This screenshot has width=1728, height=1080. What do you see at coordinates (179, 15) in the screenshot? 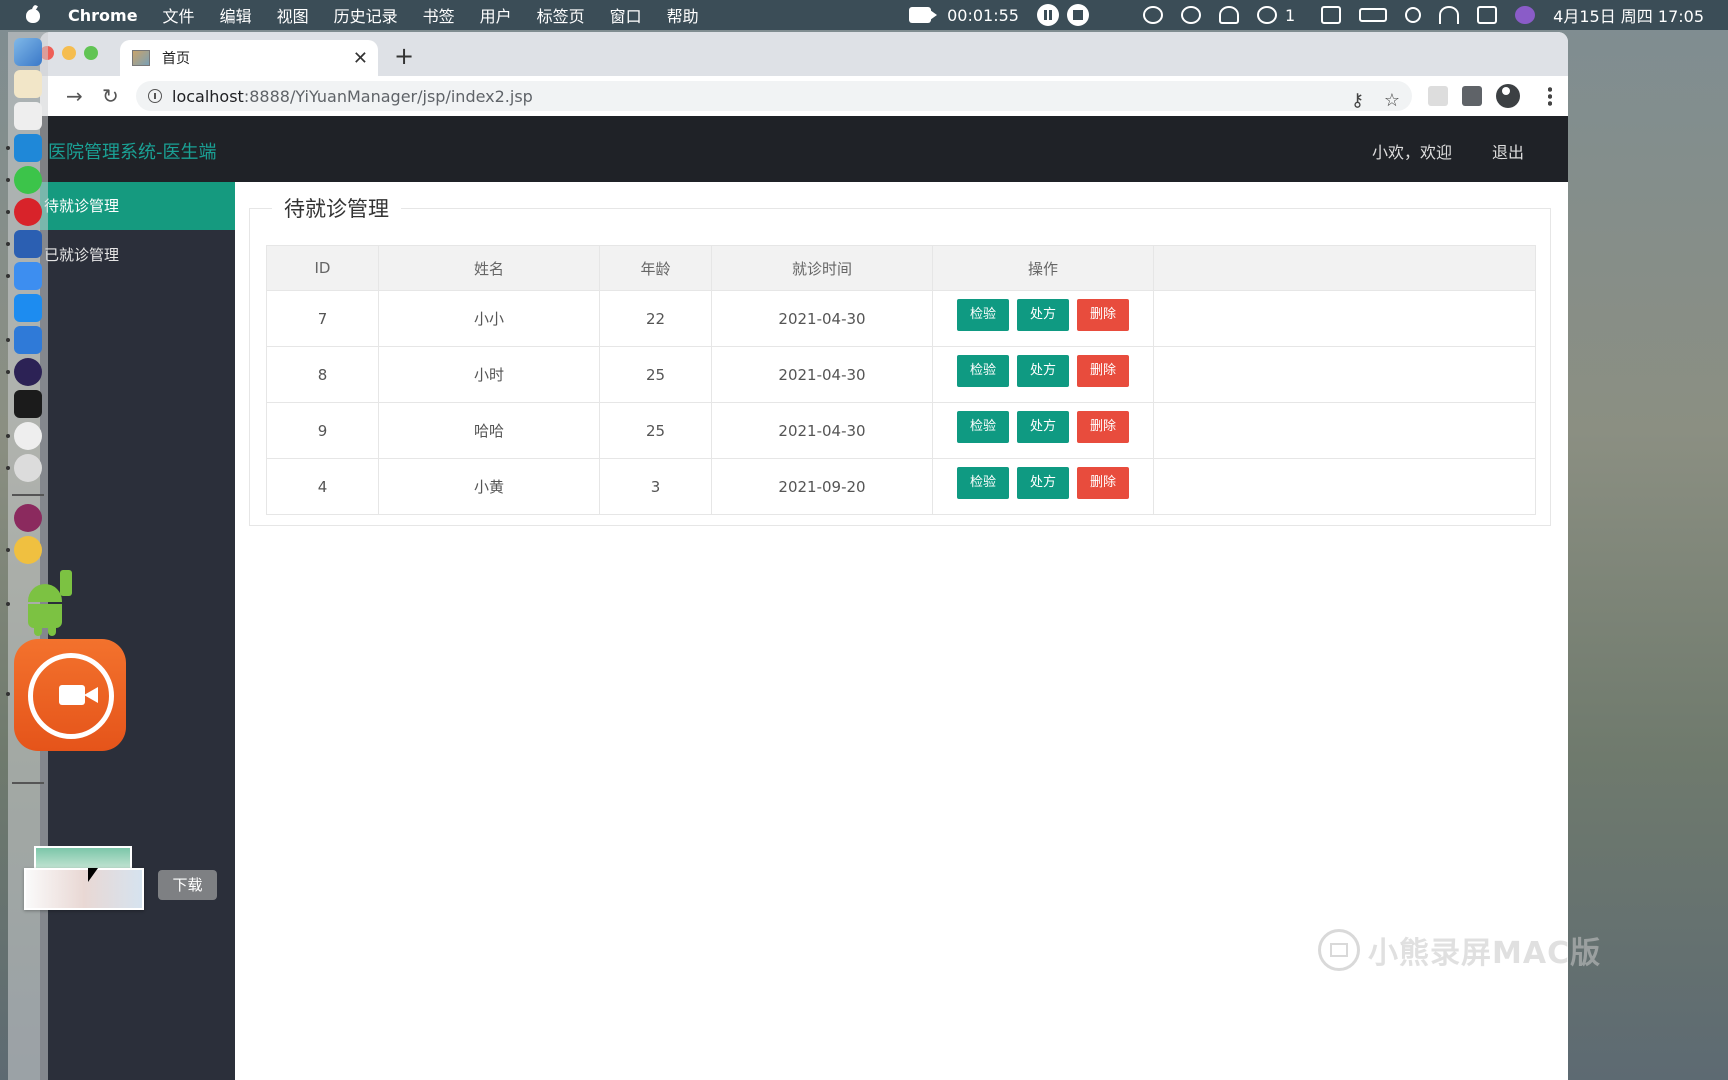
I see `menu-file: 文件` at bounding box center [179, 15].